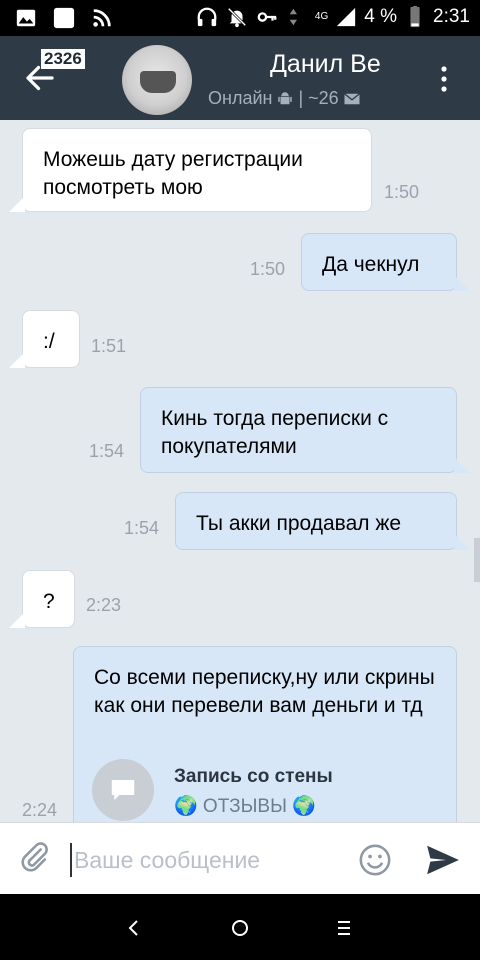 The height and width of the screenshot is (960, 480). I want to click on emoji-button, so click(375, 860).